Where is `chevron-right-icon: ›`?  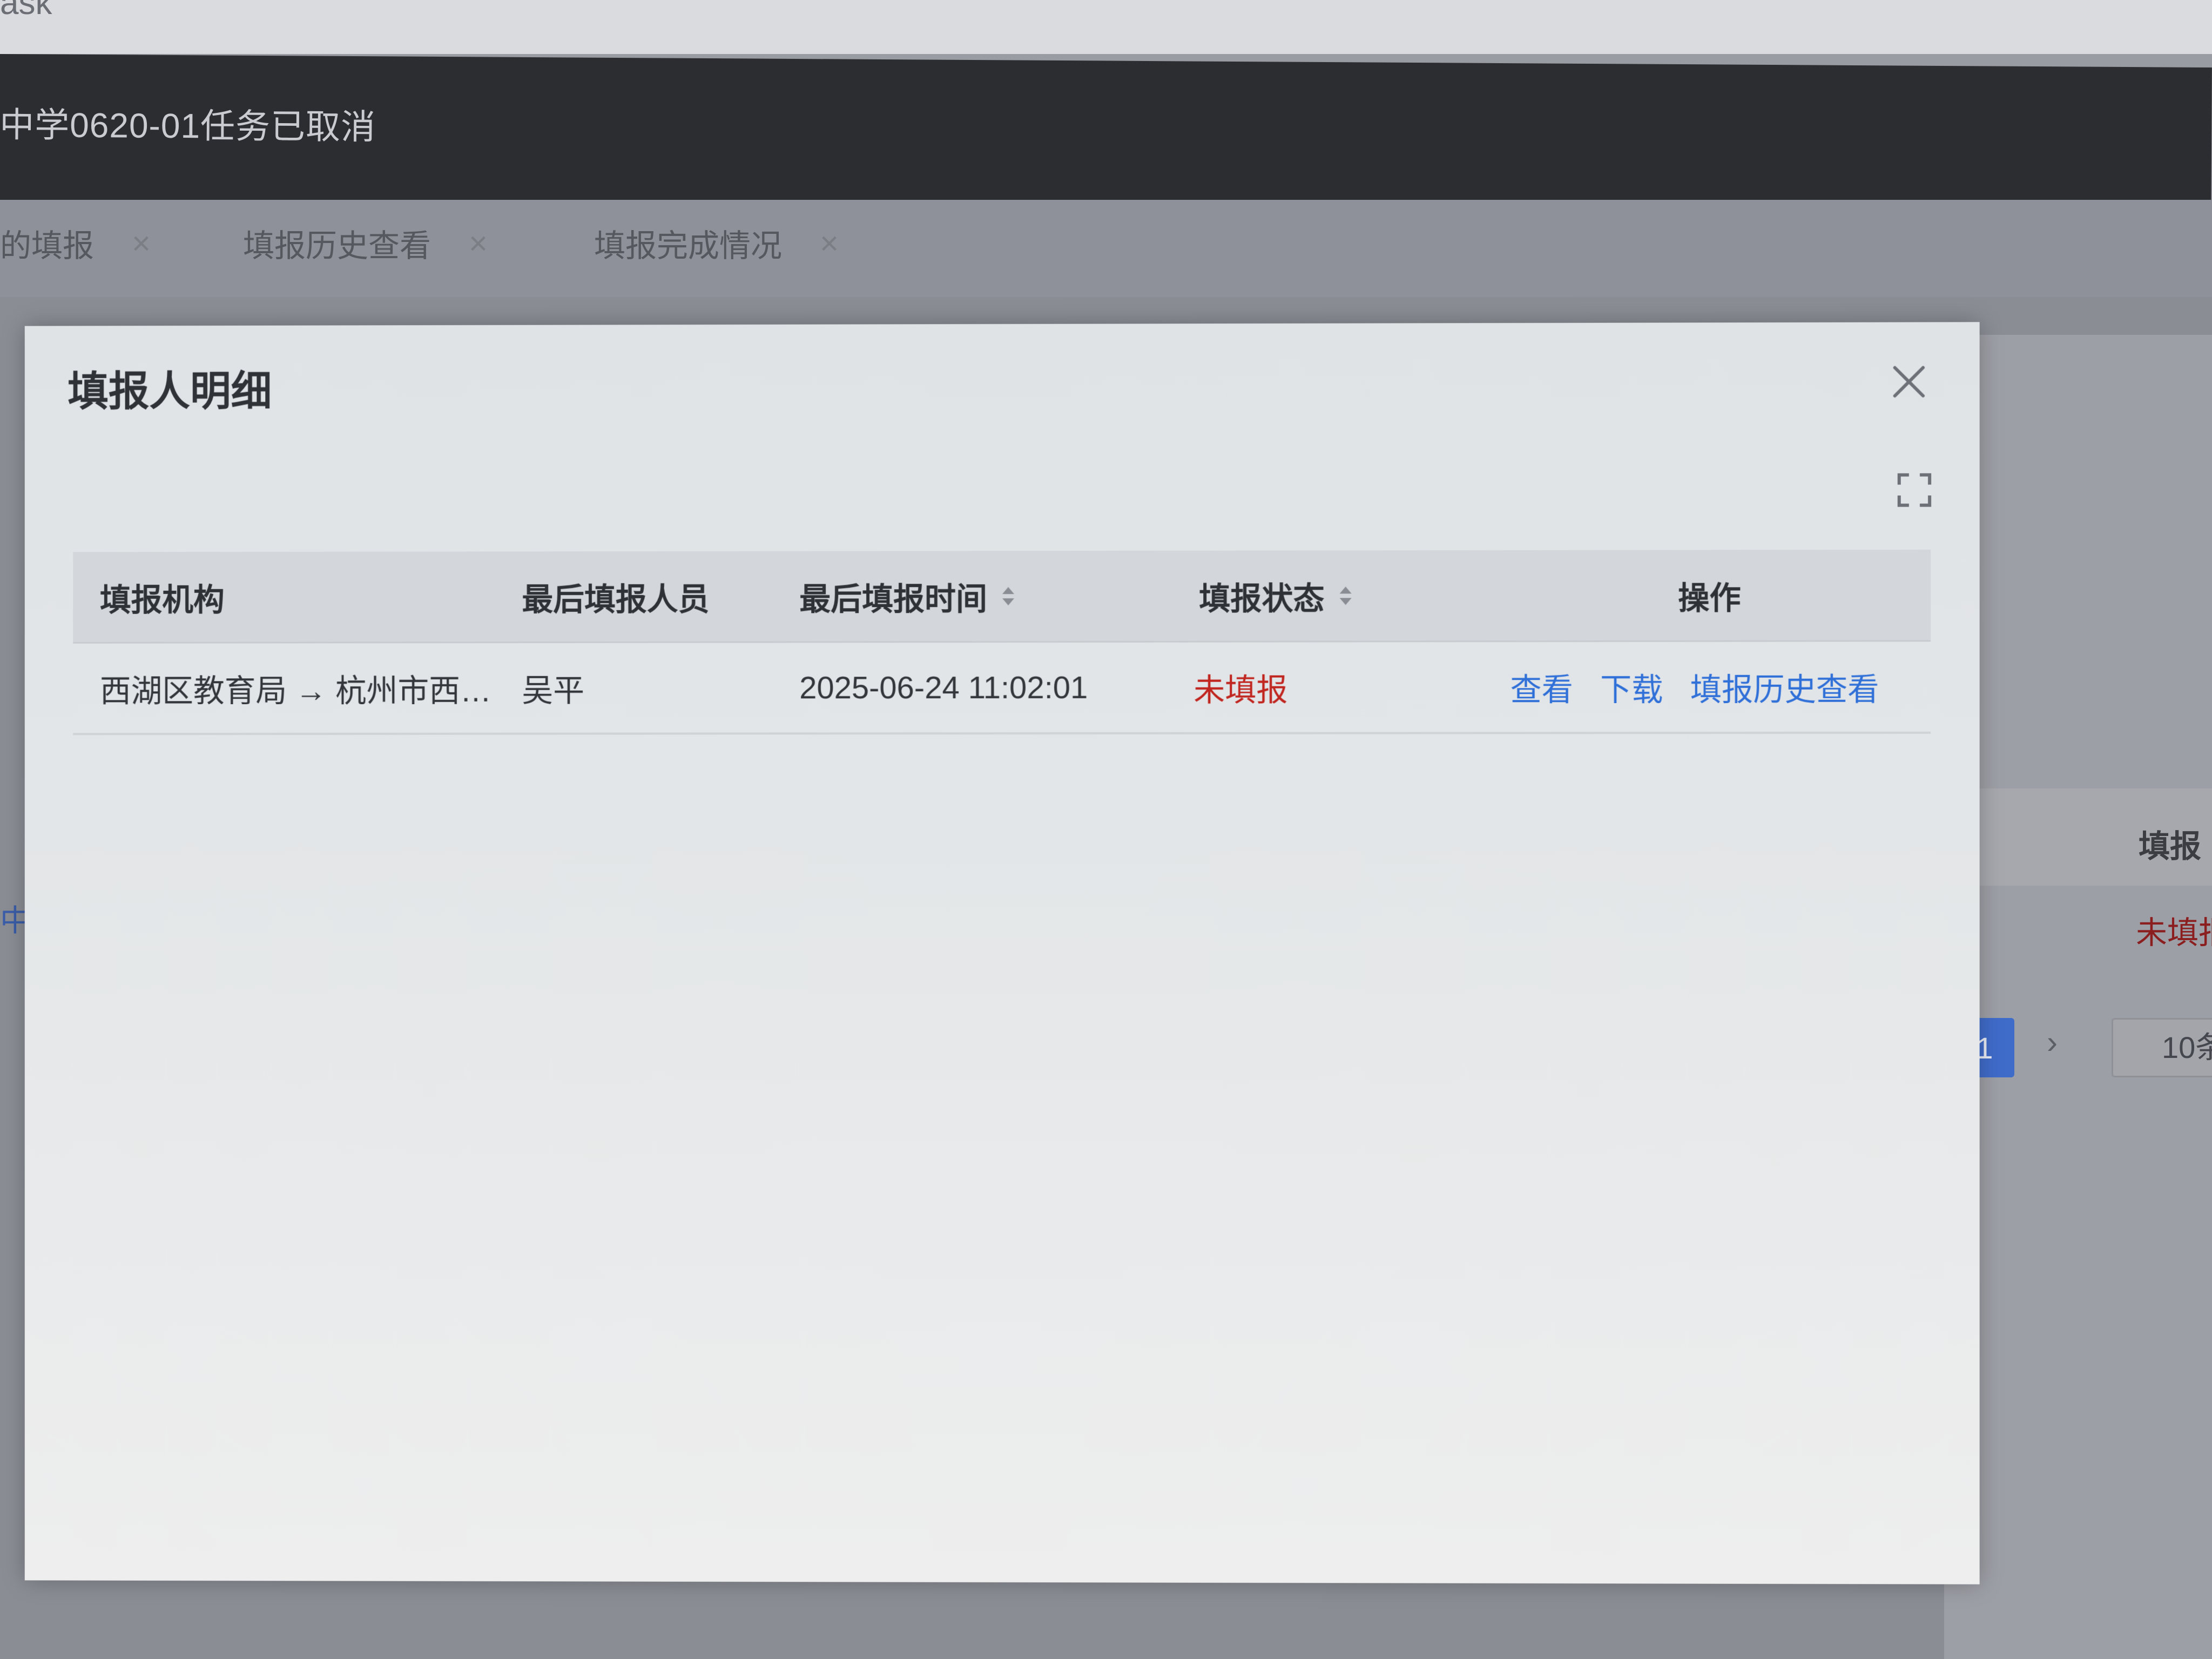 chevron-right-icon: › is located at coordinates (2052, 1042).